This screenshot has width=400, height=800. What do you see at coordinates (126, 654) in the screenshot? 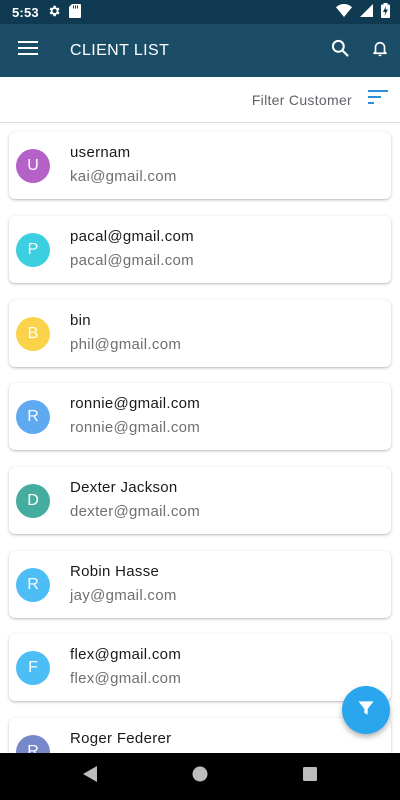
I see `client-name: flex@gmail.com` at bounding box center [126, 654].